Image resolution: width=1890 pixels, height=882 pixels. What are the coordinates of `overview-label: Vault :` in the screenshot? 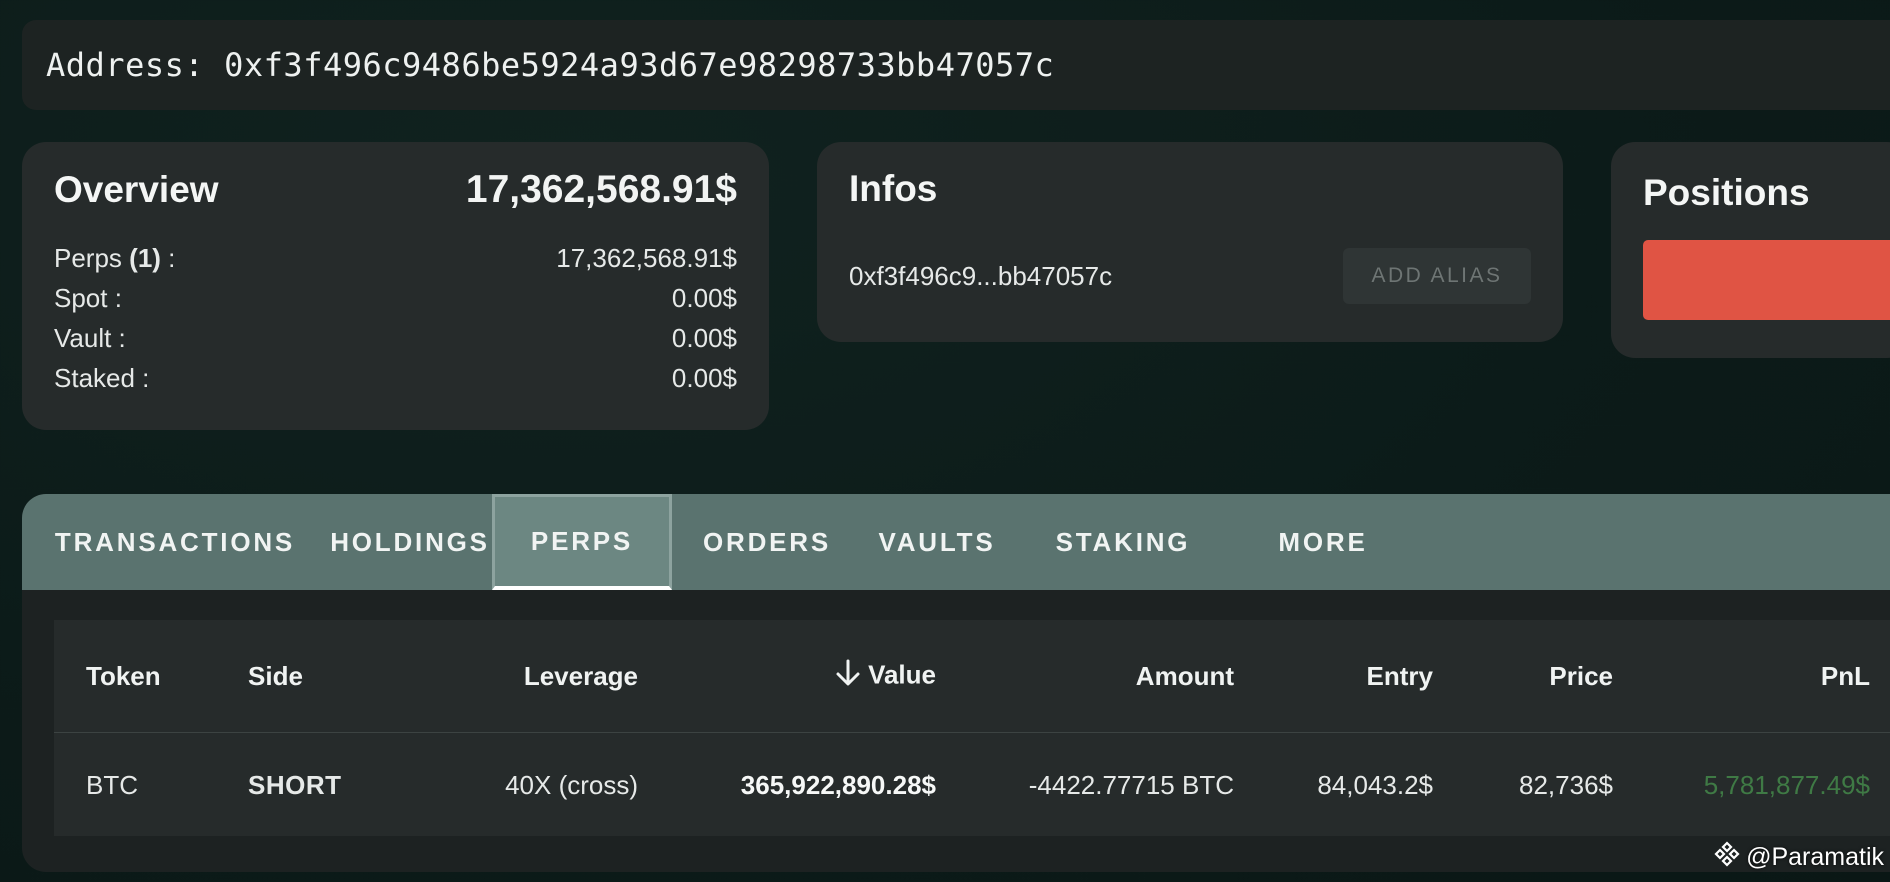 It's located at (90, 338).